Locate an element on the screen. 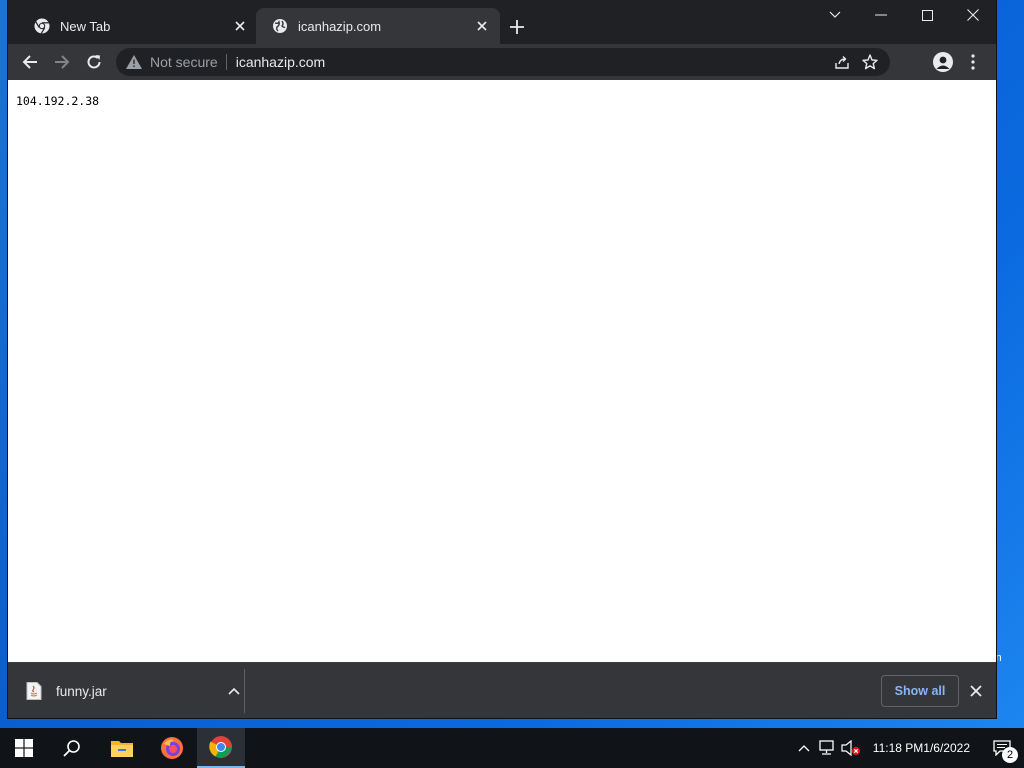  forward-button is located at coordinates (62, 62).